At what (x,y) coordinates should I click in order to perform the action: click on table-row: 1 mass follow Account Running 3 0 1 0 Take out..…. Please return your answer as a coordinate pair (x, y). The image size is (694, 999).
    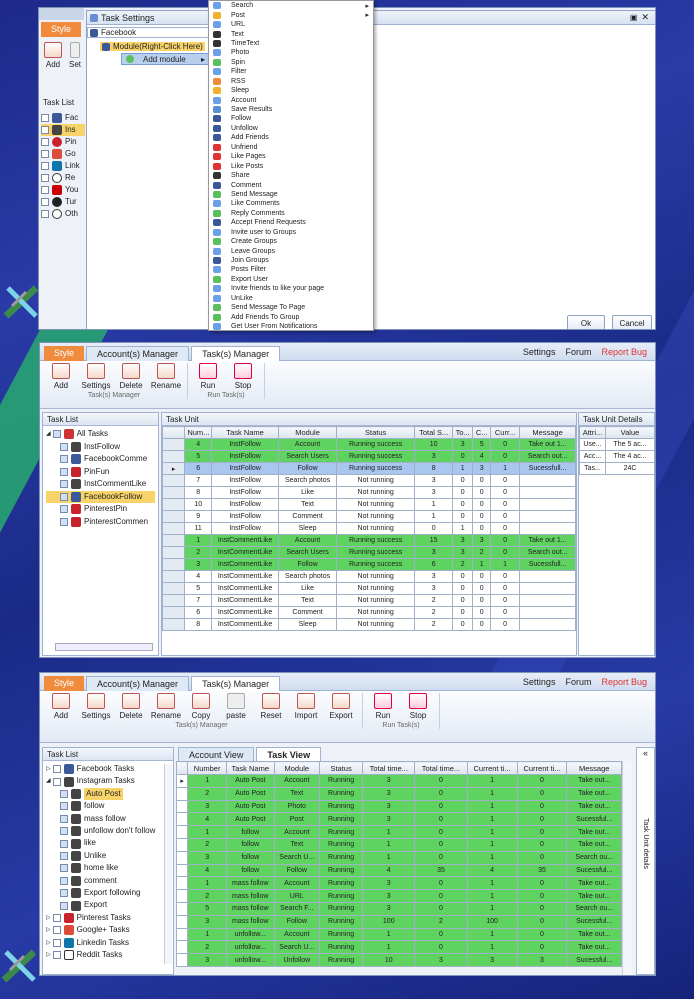
    Looking at the image, I should click on (398, 883).